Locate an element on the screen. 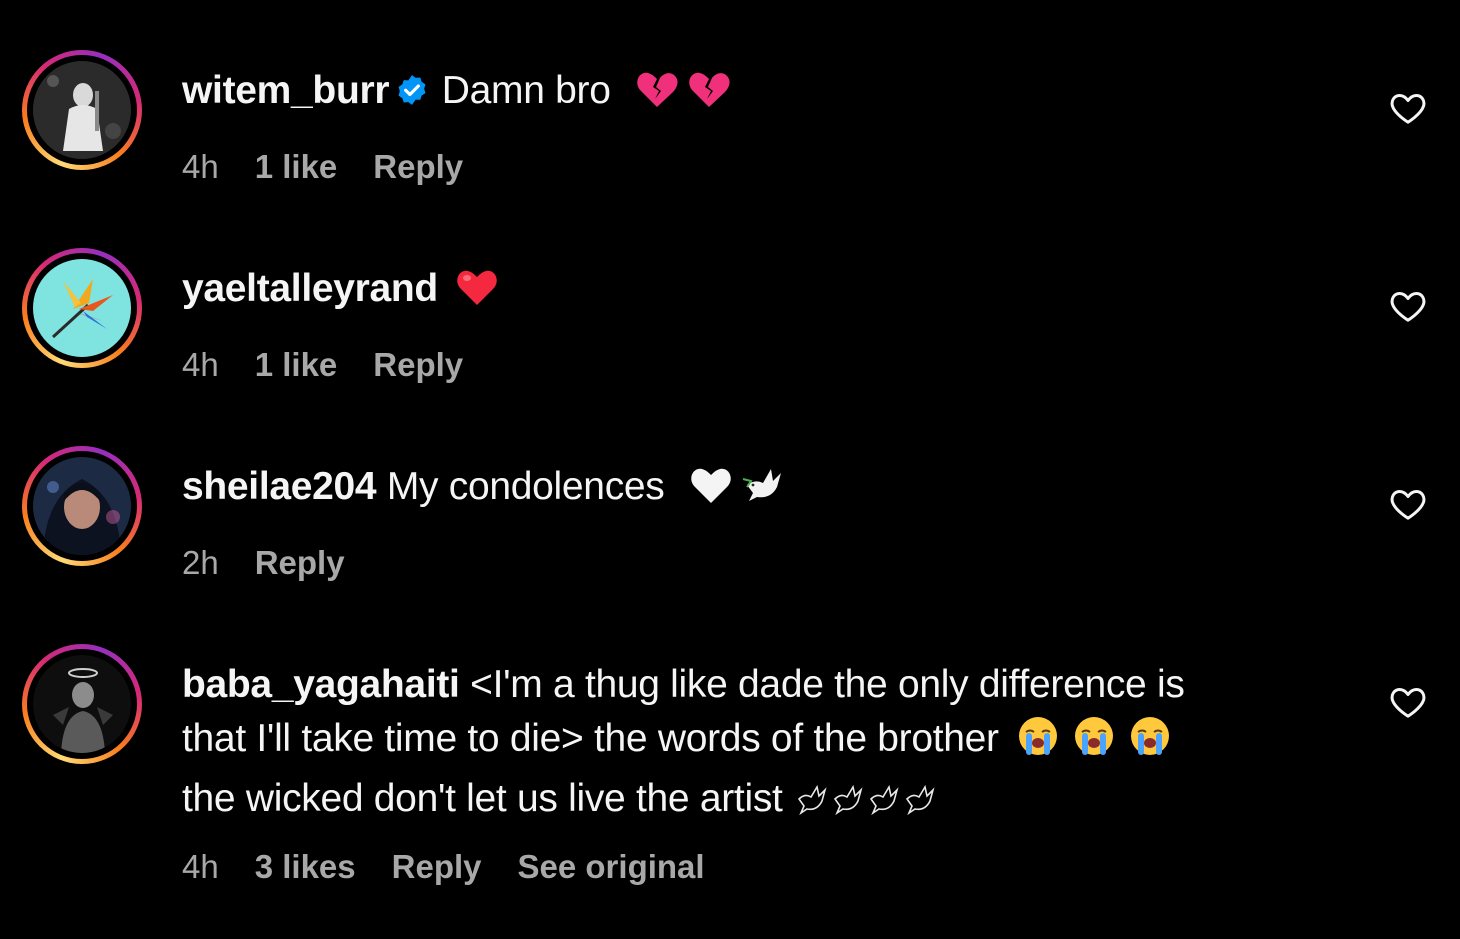 This screenshot has width=1460, height=939. dove-icon is located at coordinates (763, 492).